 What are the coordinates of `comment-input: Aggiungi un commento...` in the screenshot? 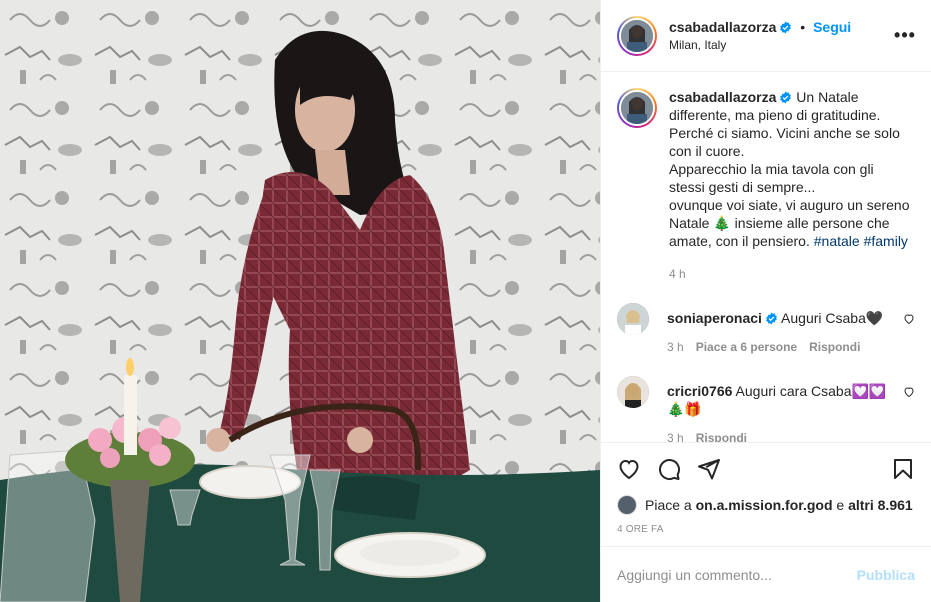 It's located at (737, 575).